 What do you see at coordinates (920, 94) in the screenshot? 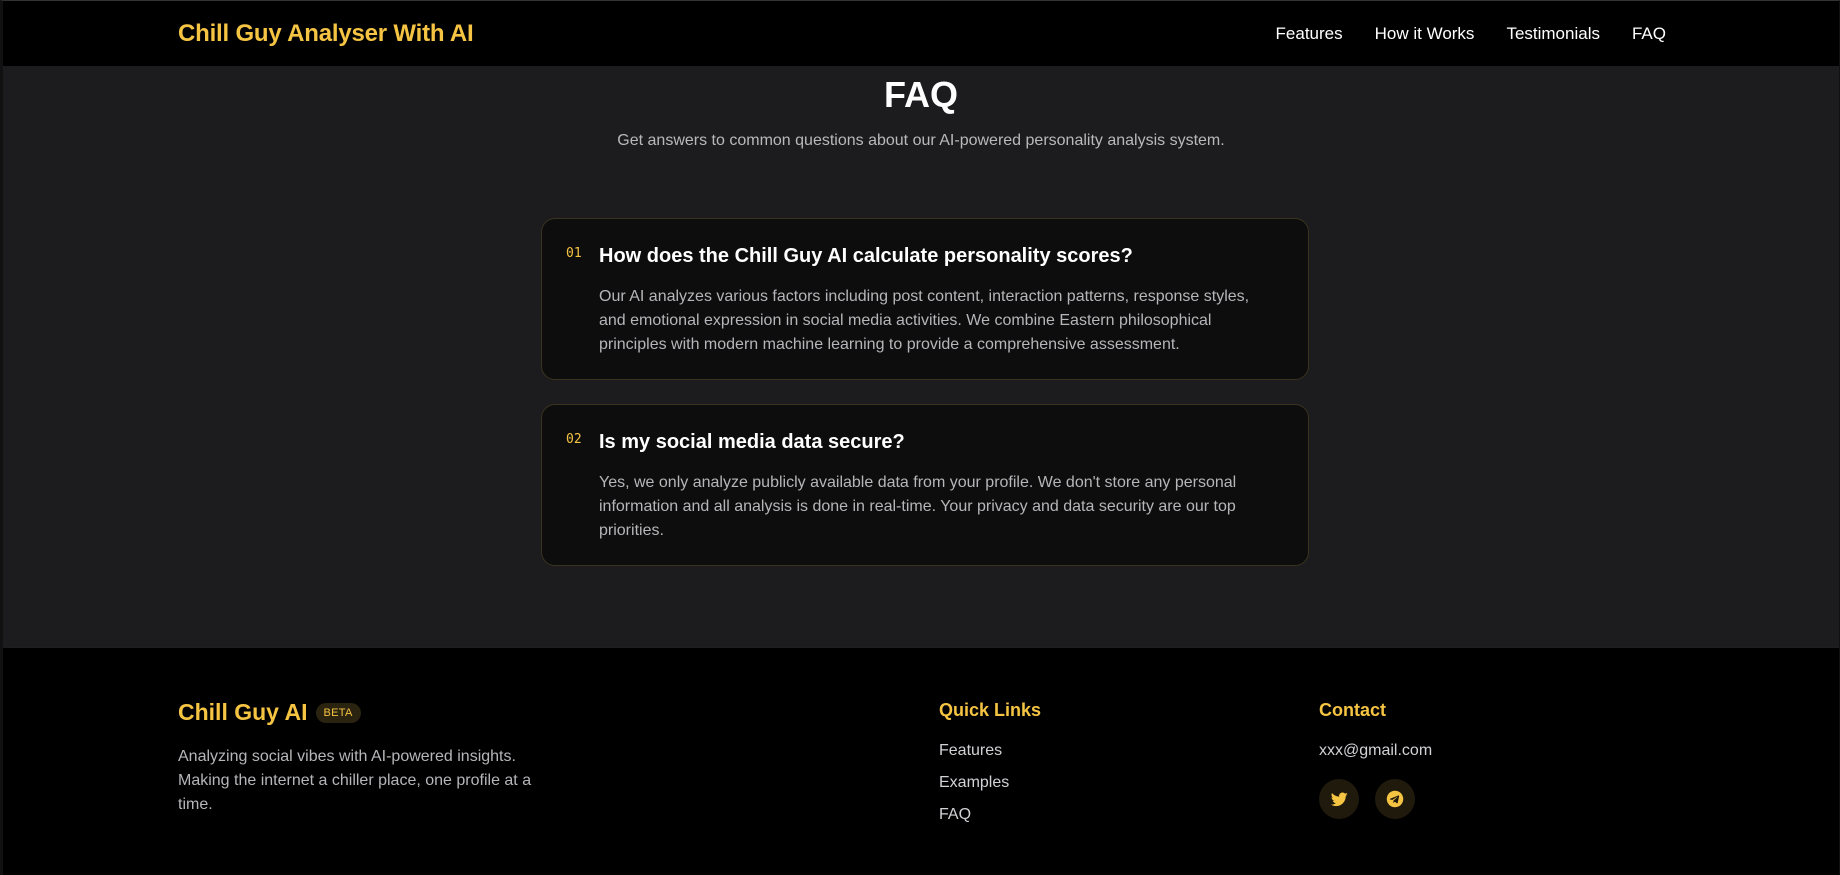
I see `faq-title: FAQ` at bounding box center [920, 94].